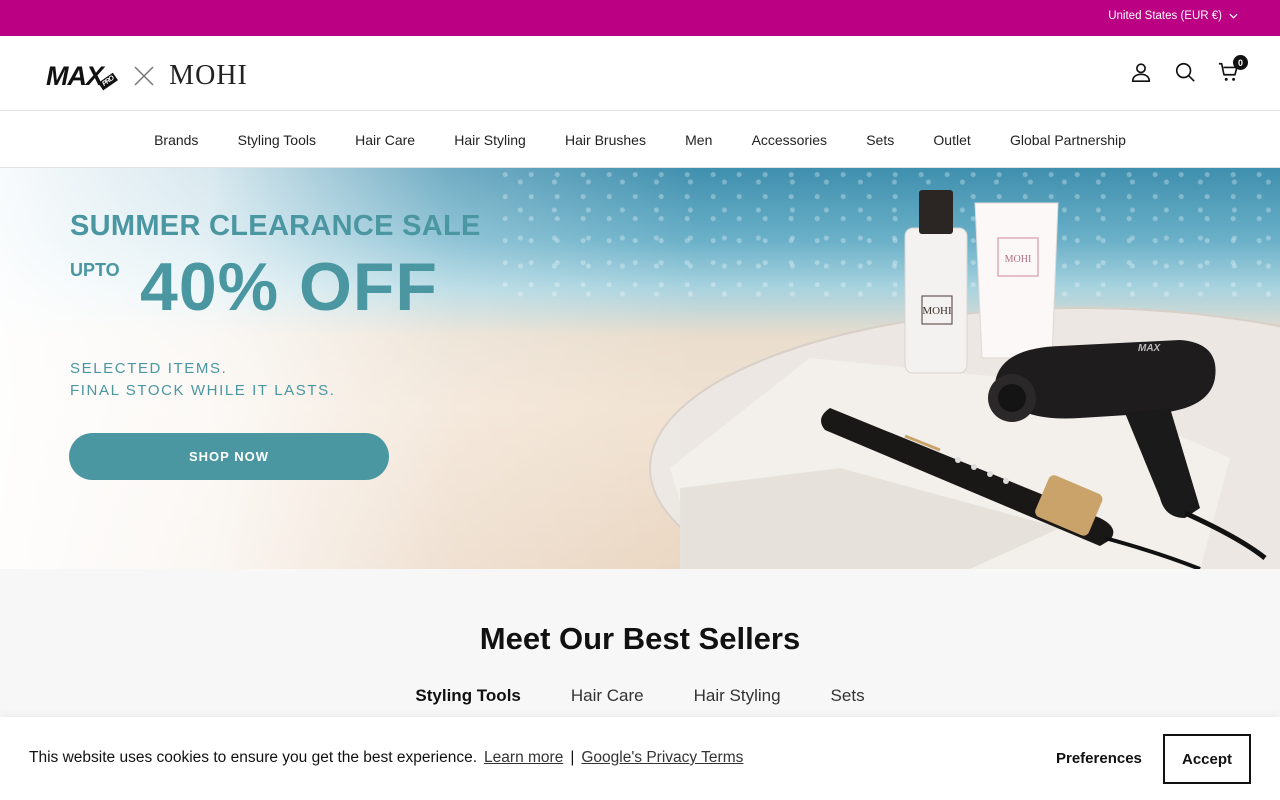 The width and height of the screenshot is (1280, 800). Describe the element at coordinates (952, 140) in the screenshot. I see `nav-item-outlet: Outlet` at that location.